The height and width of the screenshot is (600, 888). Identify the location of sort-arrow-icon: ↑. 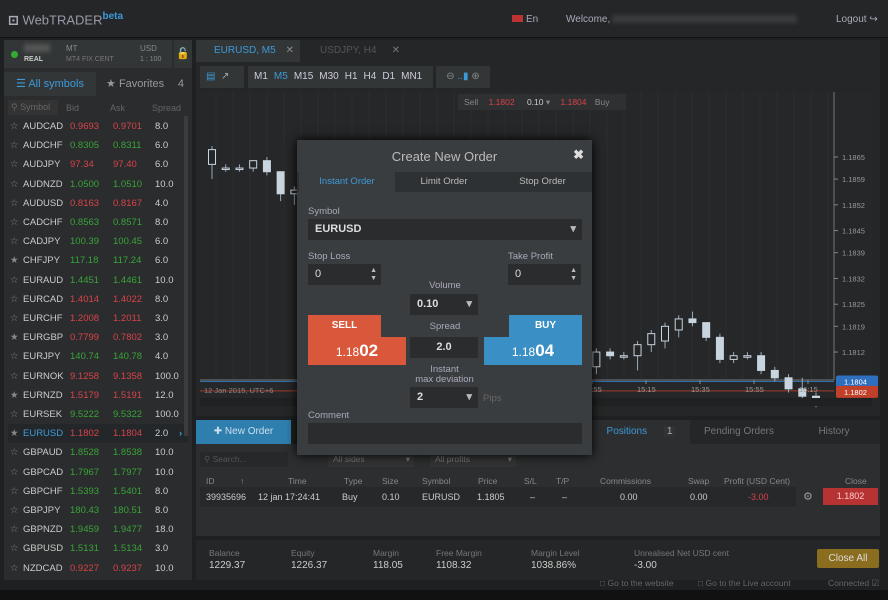
(242, 481).